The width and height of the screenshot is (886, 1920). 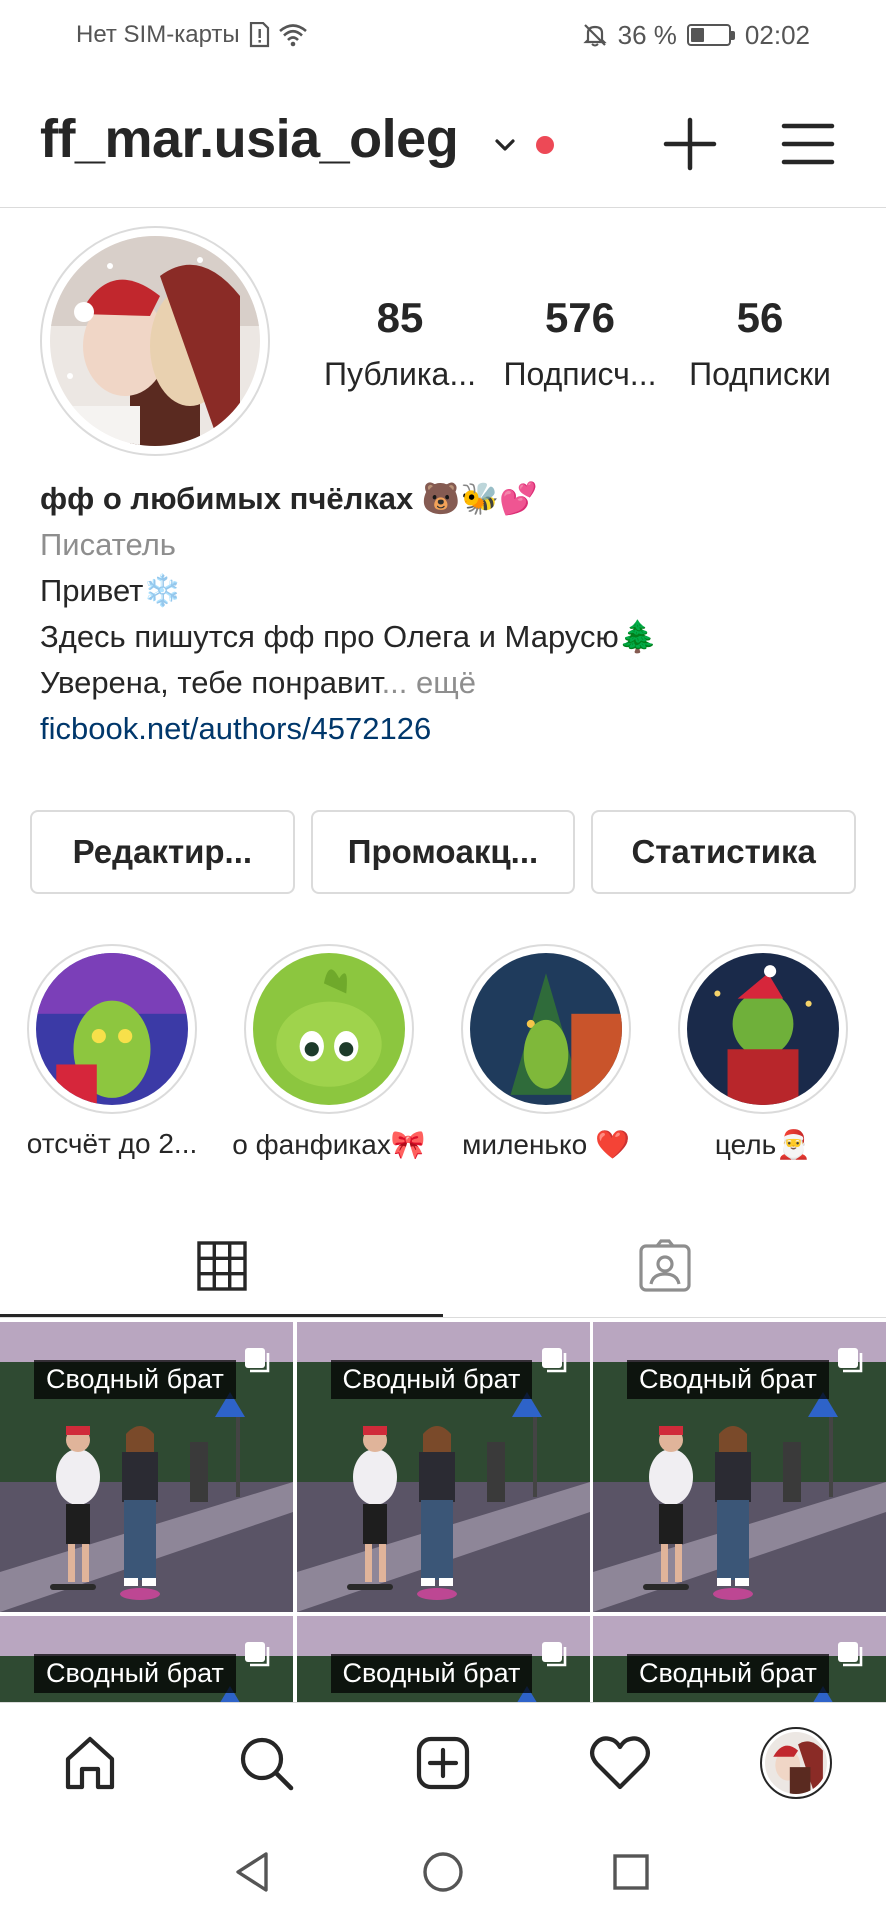 What do you see at coordinates (221, 1315) in the screenshot?
I see `active-tab-indicator` at bounding box center [221, 1315].